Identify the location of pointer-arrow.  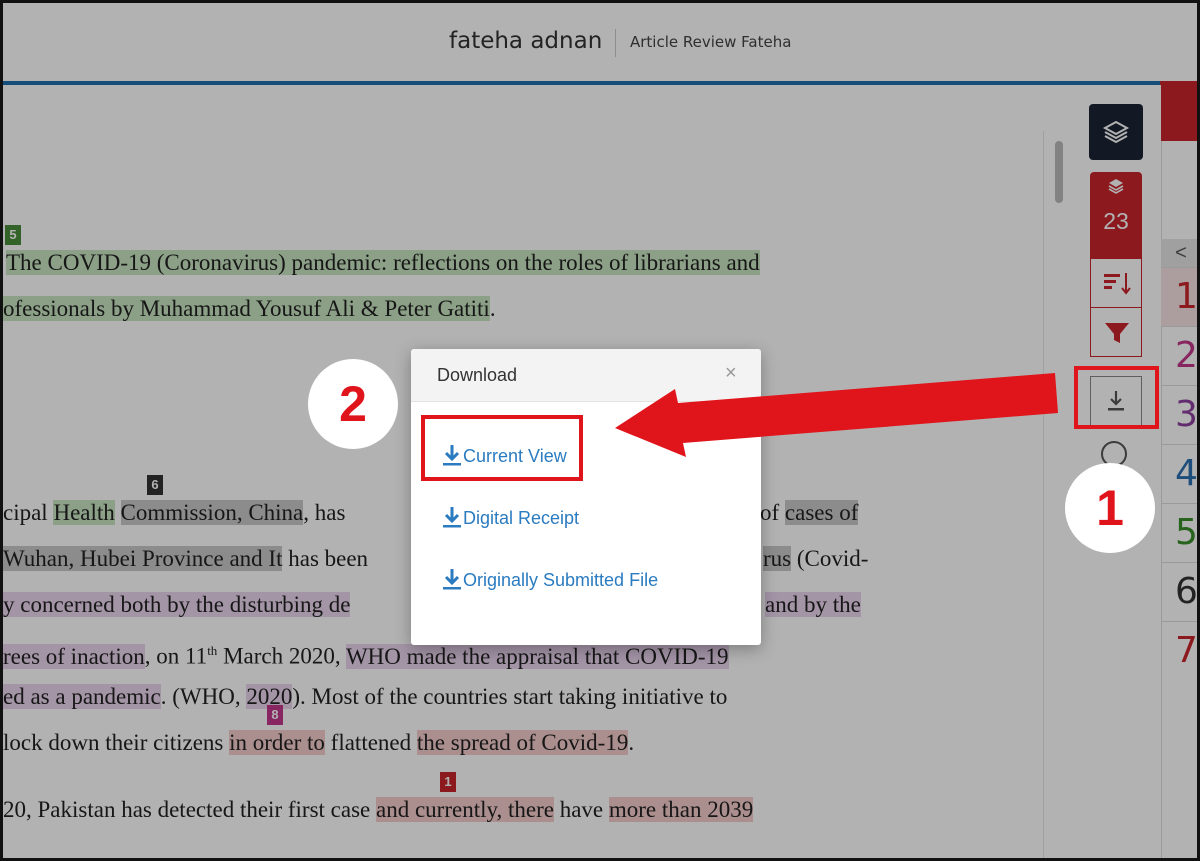
(836, 415).